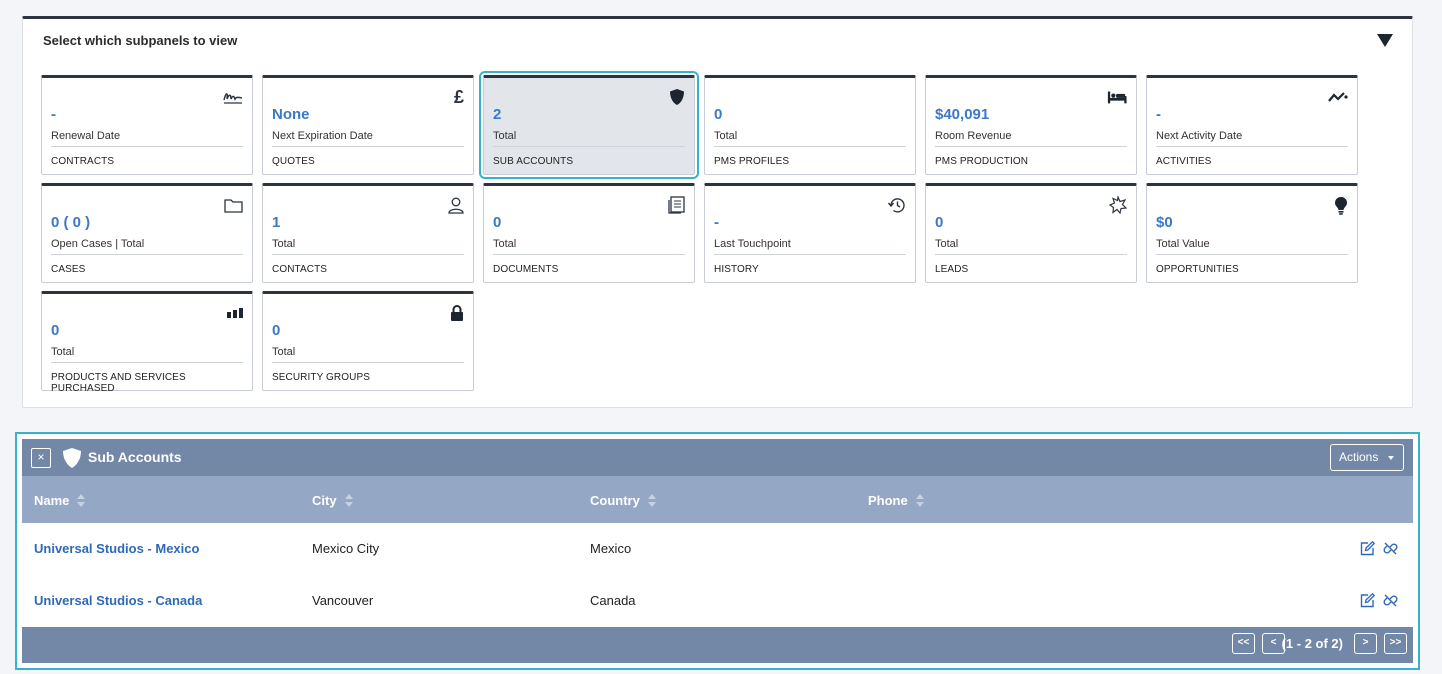 This screenshot has width=1442, height=674. What do you see at coordinates (1359, 457) in the screenshot?
I see `actions-label: Actions` at bounding box center [1359, 457].